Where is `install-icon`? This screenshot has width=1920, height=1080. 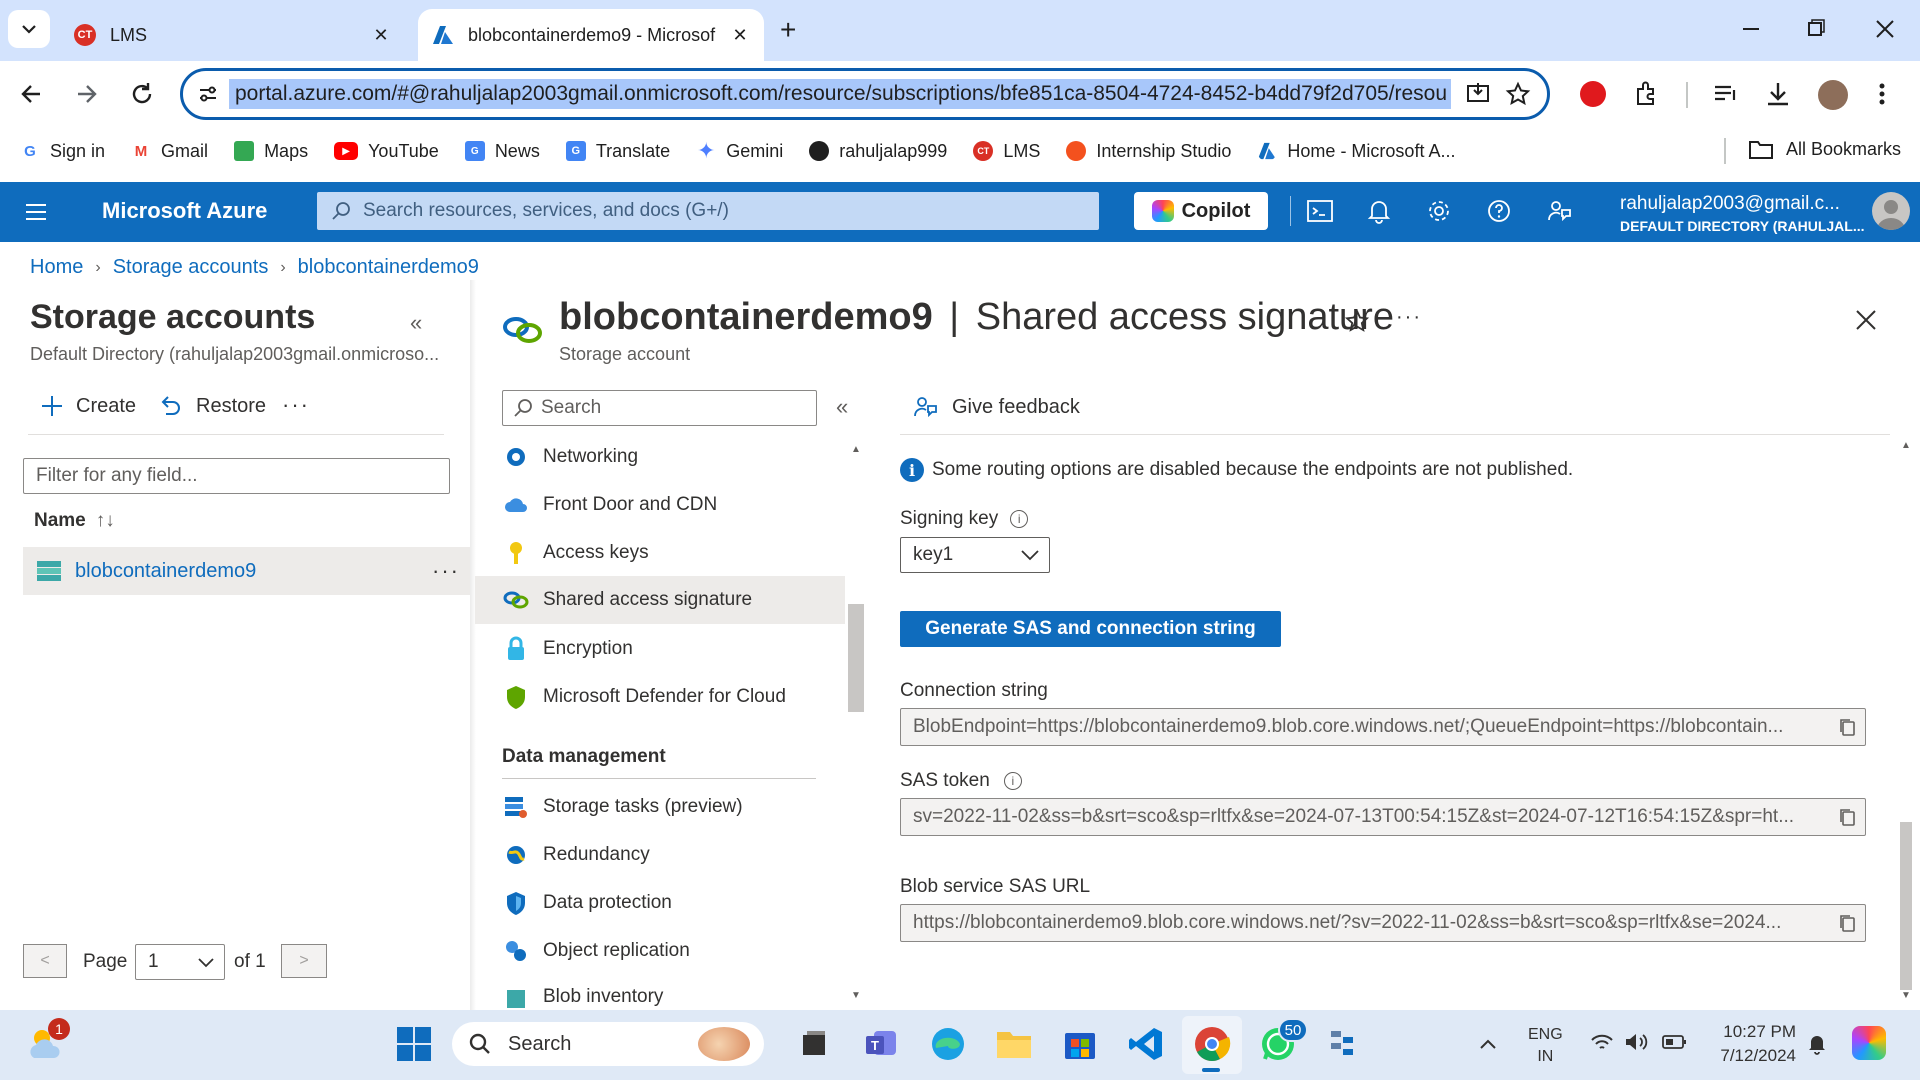 install-icon is located at coordinates (1478, 94).